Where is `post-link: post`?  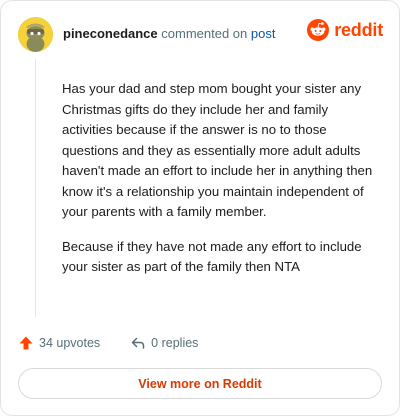
post-link: post is located at coordinates (263, 33).